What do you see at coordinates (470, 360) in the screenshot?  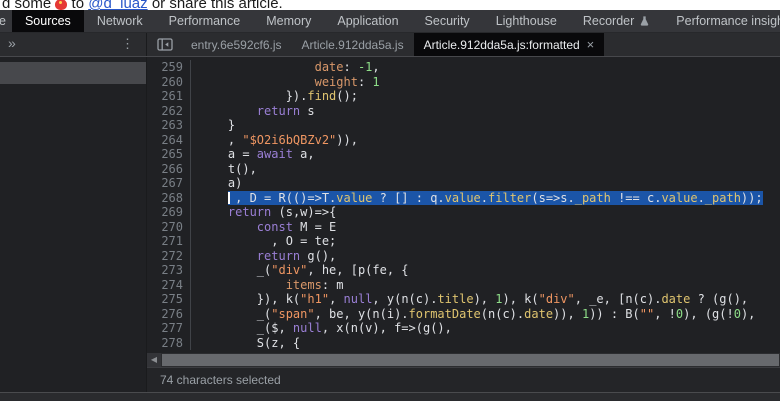 I see `scrollbar-thumb` at bounding box center [470, 360].